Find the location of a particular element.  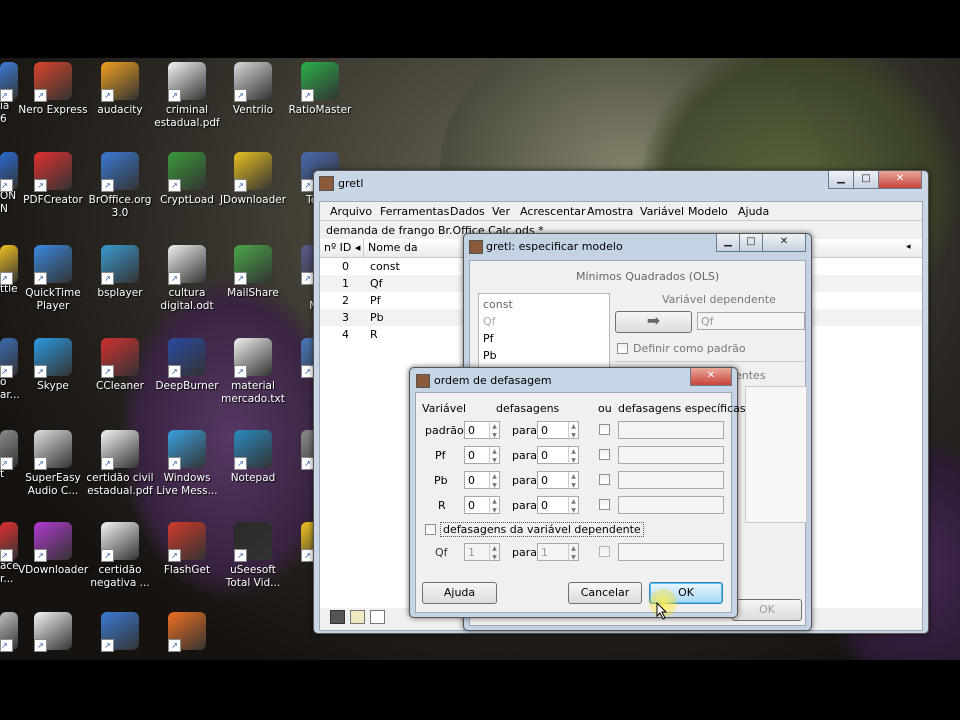

desktop-icon: ↗ JDownloader is located at coordinates (253, 179).